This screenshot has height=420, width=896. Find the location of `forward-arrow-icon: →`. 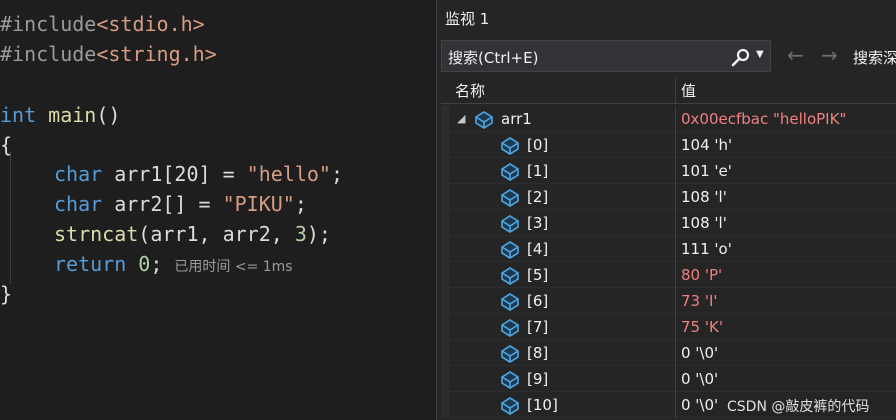

forward-arrow-icon: → is located at coordinates (829, 55).